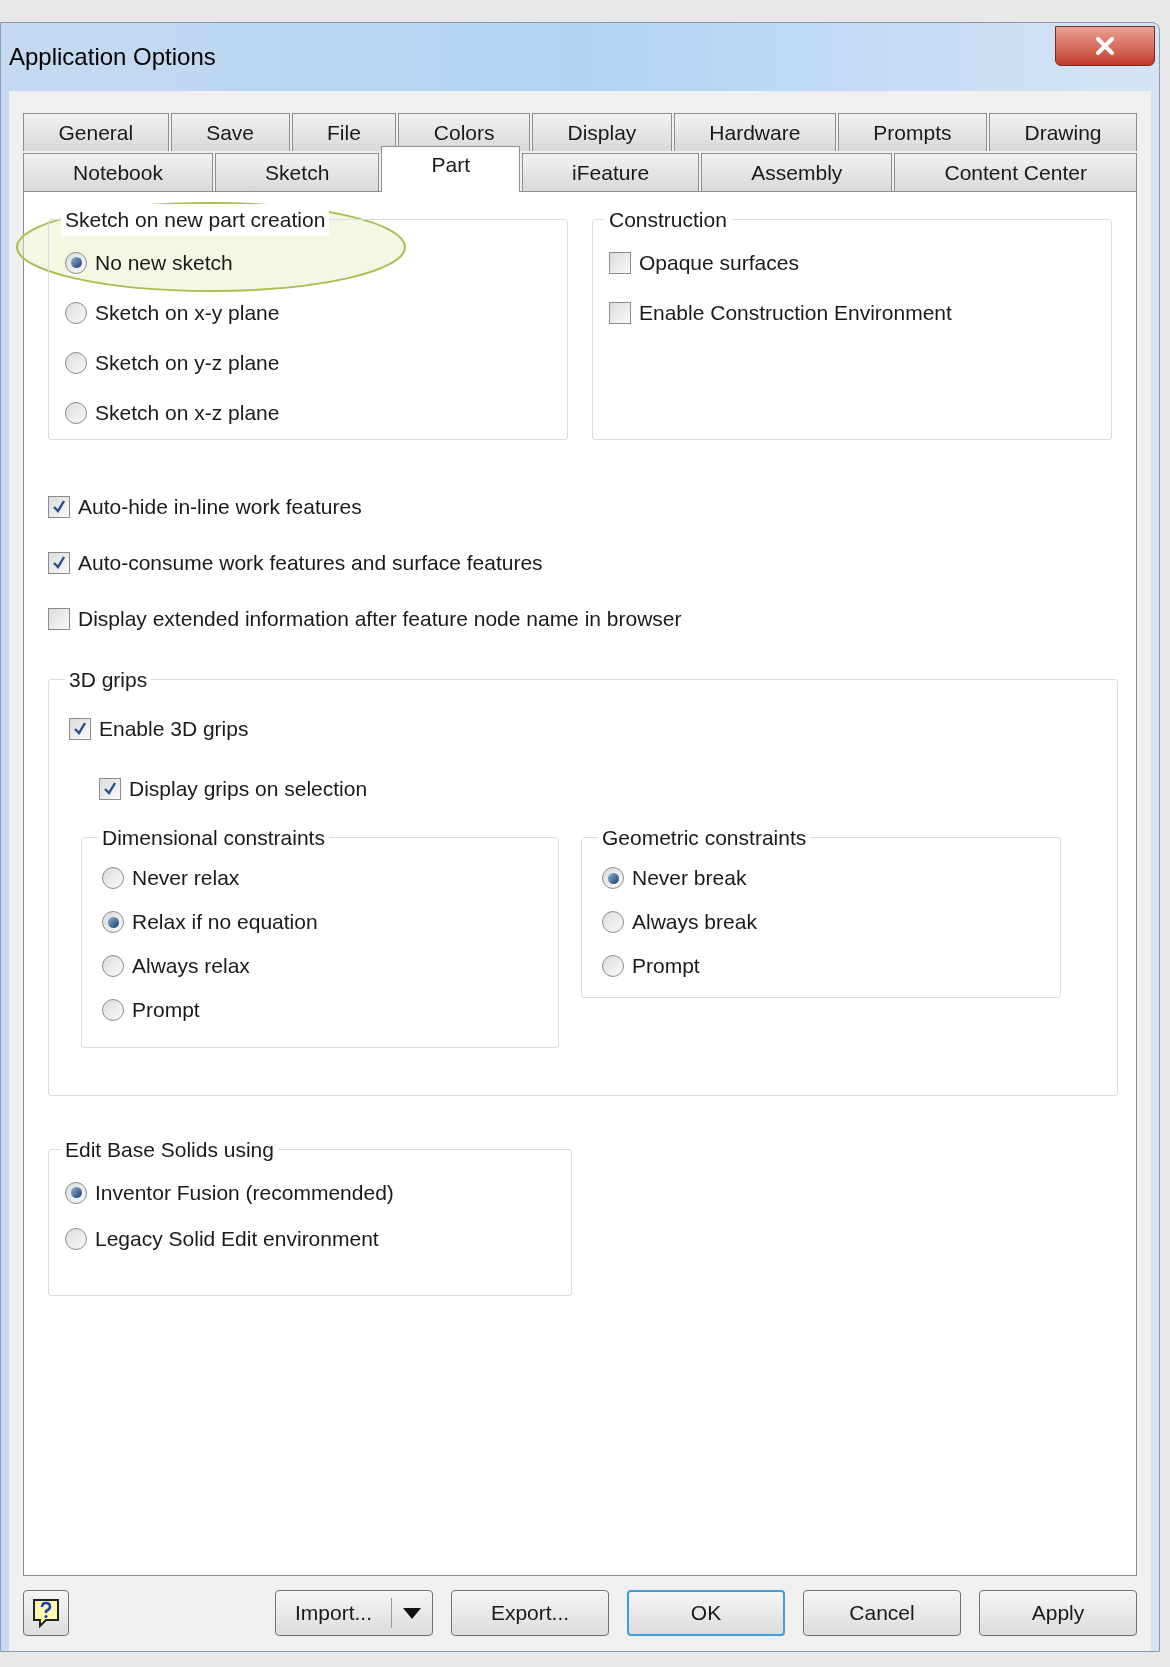  Describe the element at coordinates (187, 312) in the screenshot. I see `radio-label: Sketch on x-y plane` at that location.